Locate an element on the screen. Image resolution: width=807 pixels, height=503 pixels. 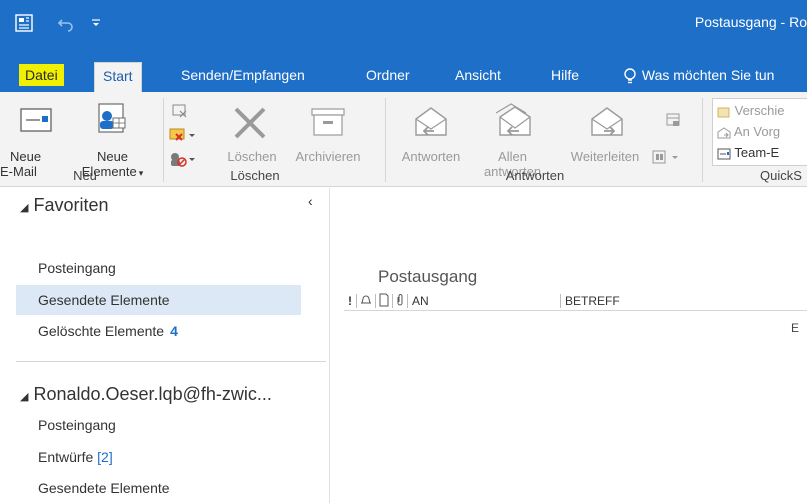
group-label-neu: Neu is located at coordinates (85, 175).